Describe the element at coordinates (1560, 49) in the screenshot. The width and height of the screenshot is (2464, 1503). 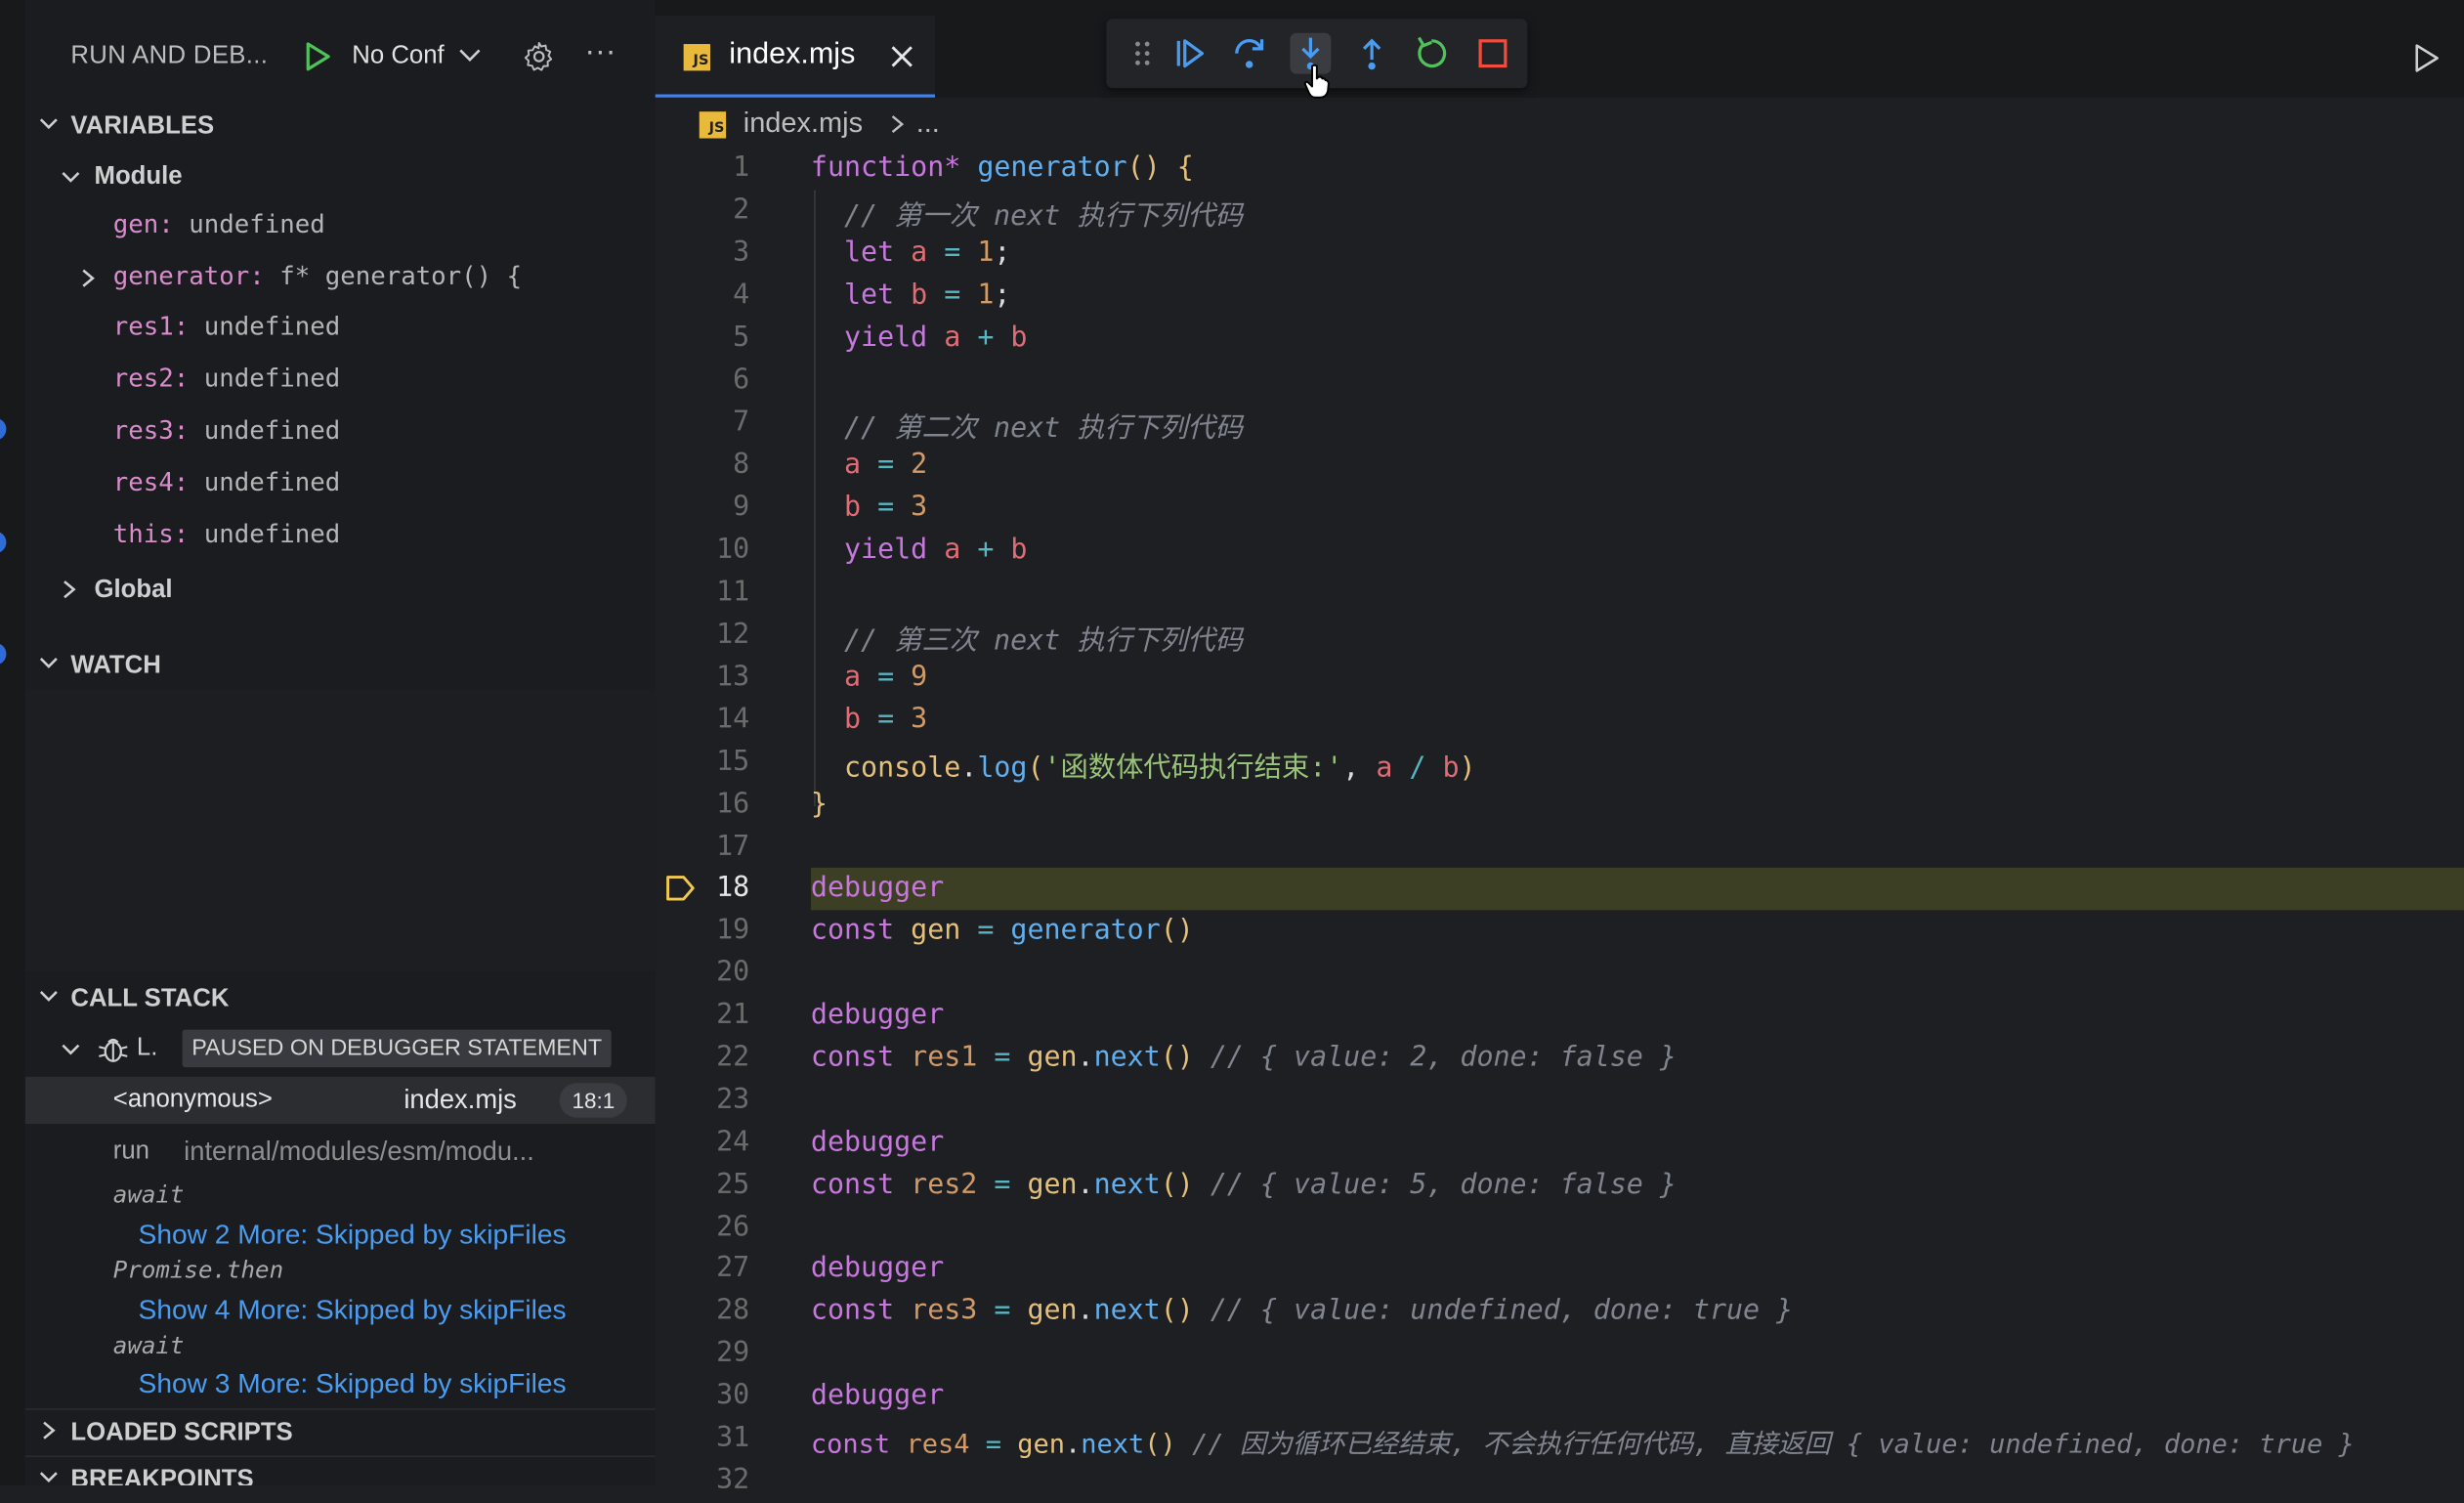
I see `tab-bar: JS index.mjs` at that location.